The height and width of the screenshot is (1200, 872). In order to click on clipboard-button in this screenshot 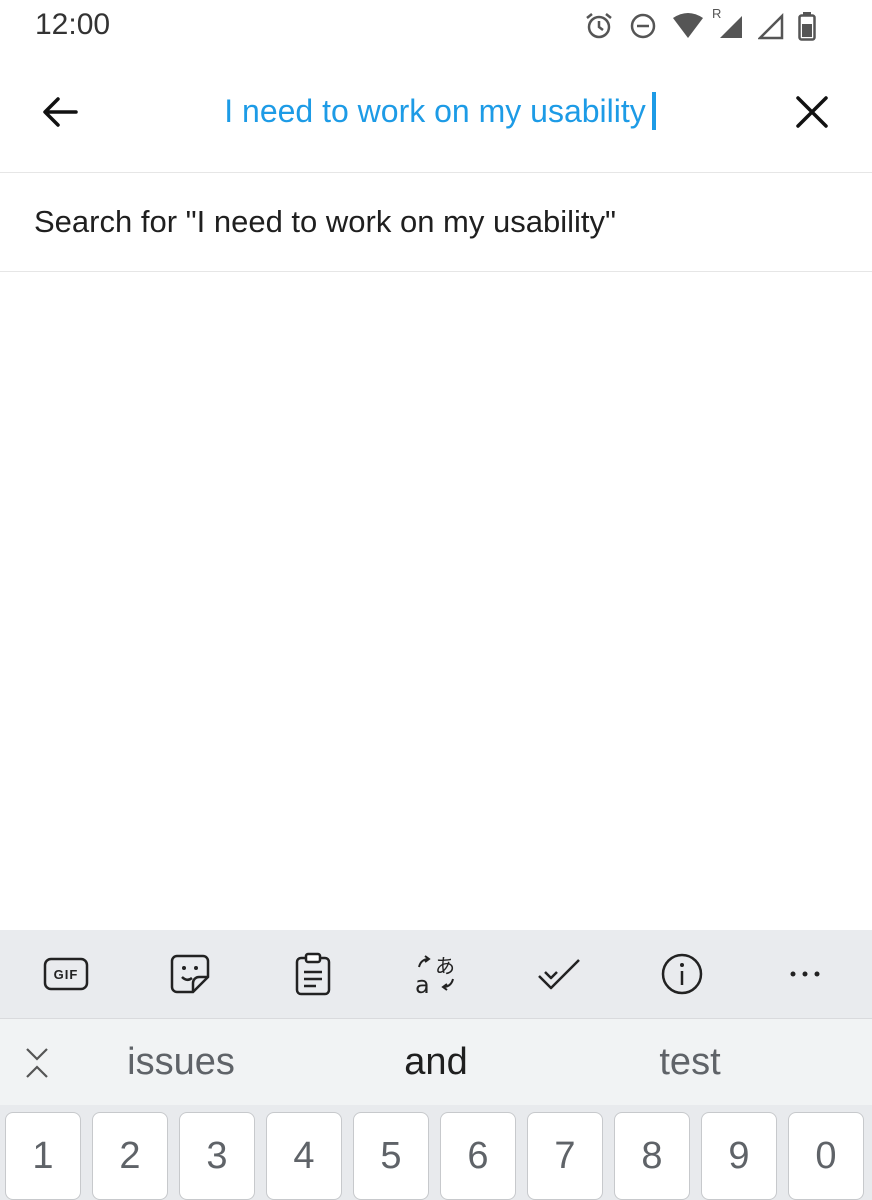, I will do `click(313, 974)`.